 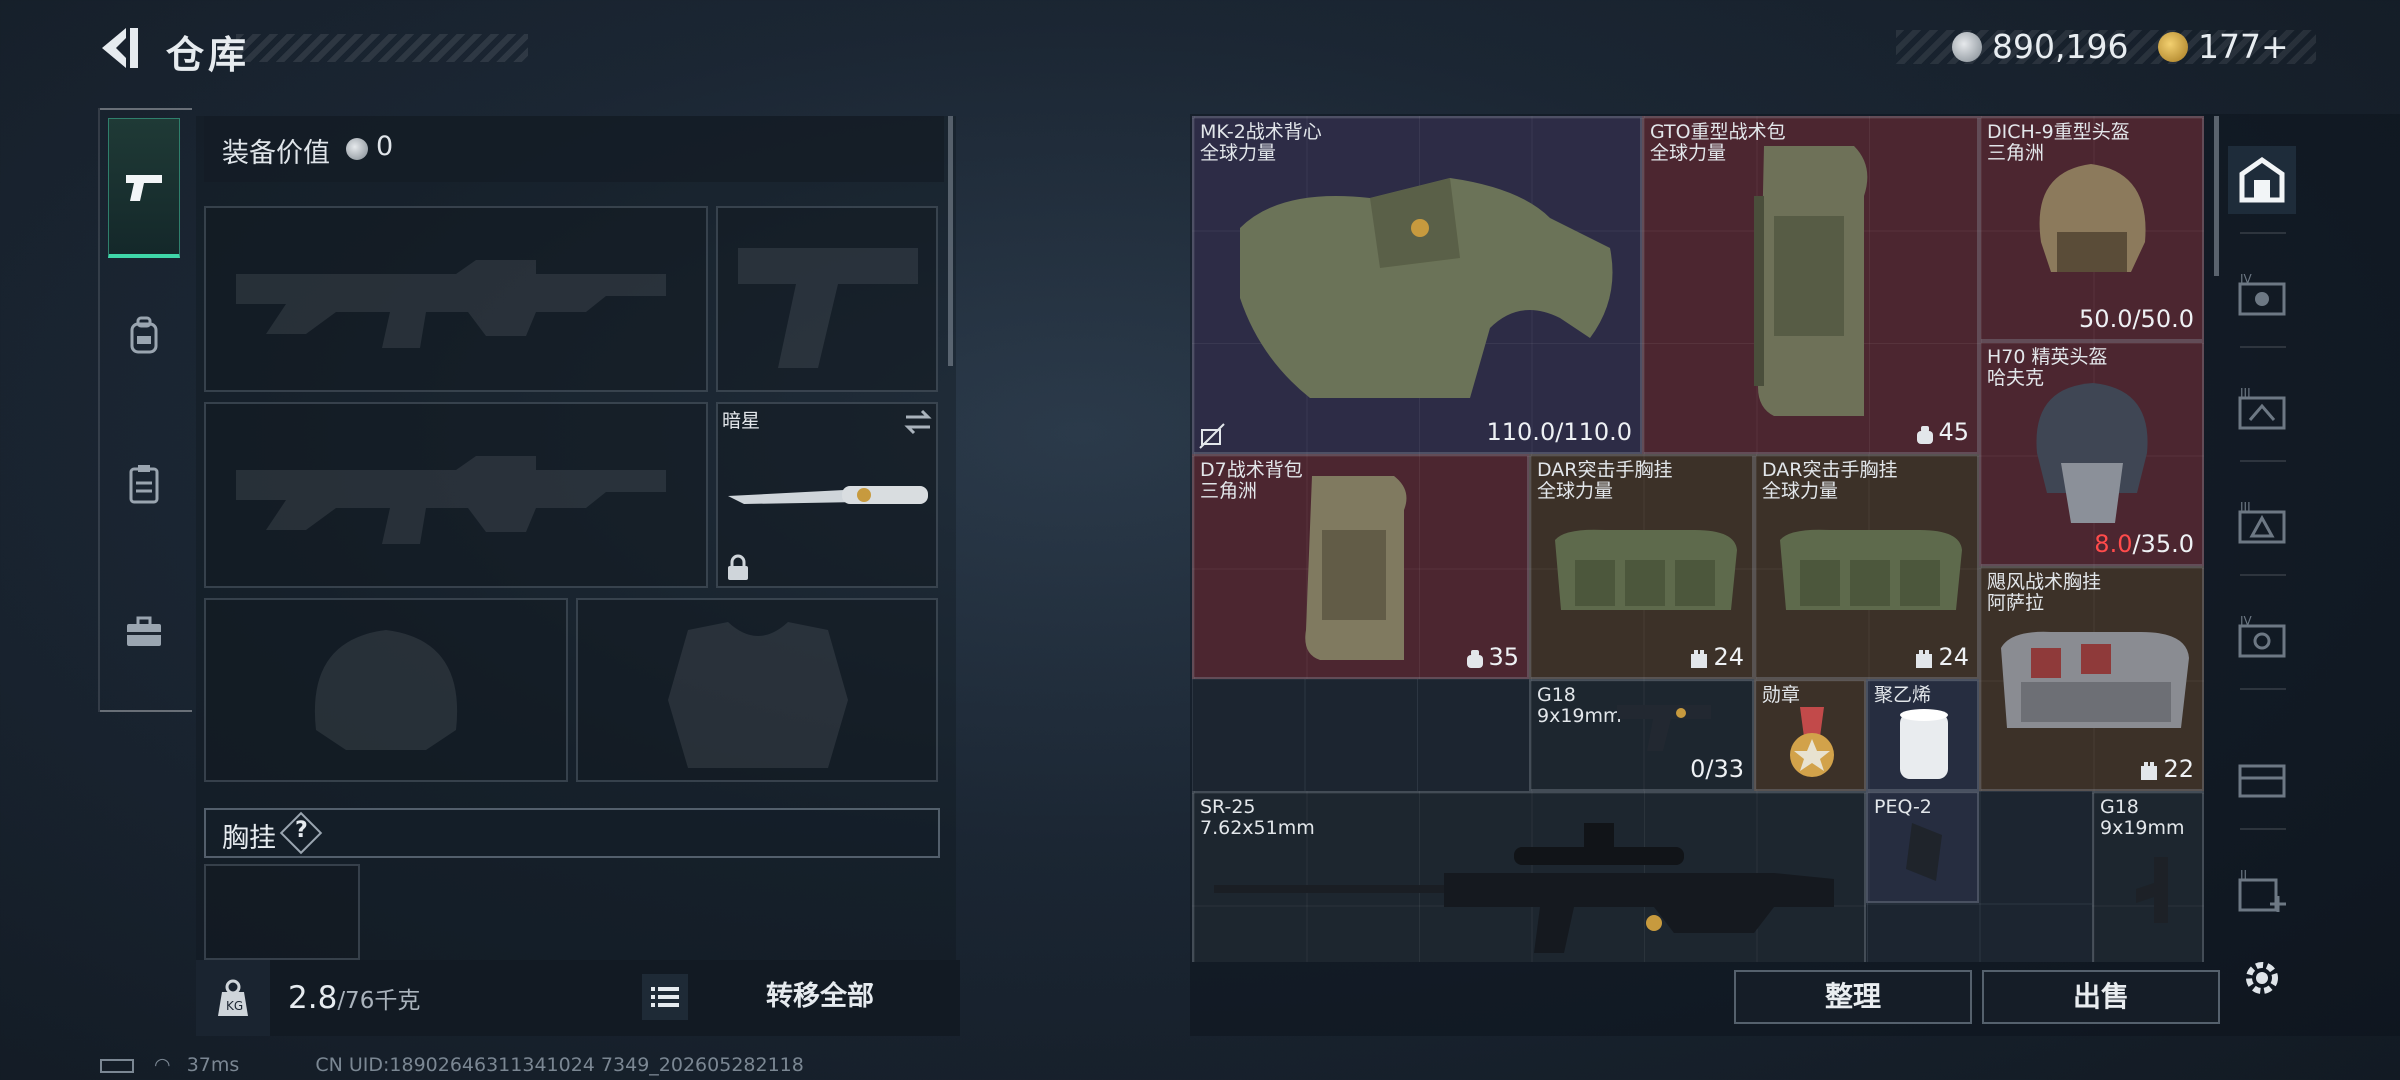 I want to click on tab-backpack, so click(x=144, y=336).